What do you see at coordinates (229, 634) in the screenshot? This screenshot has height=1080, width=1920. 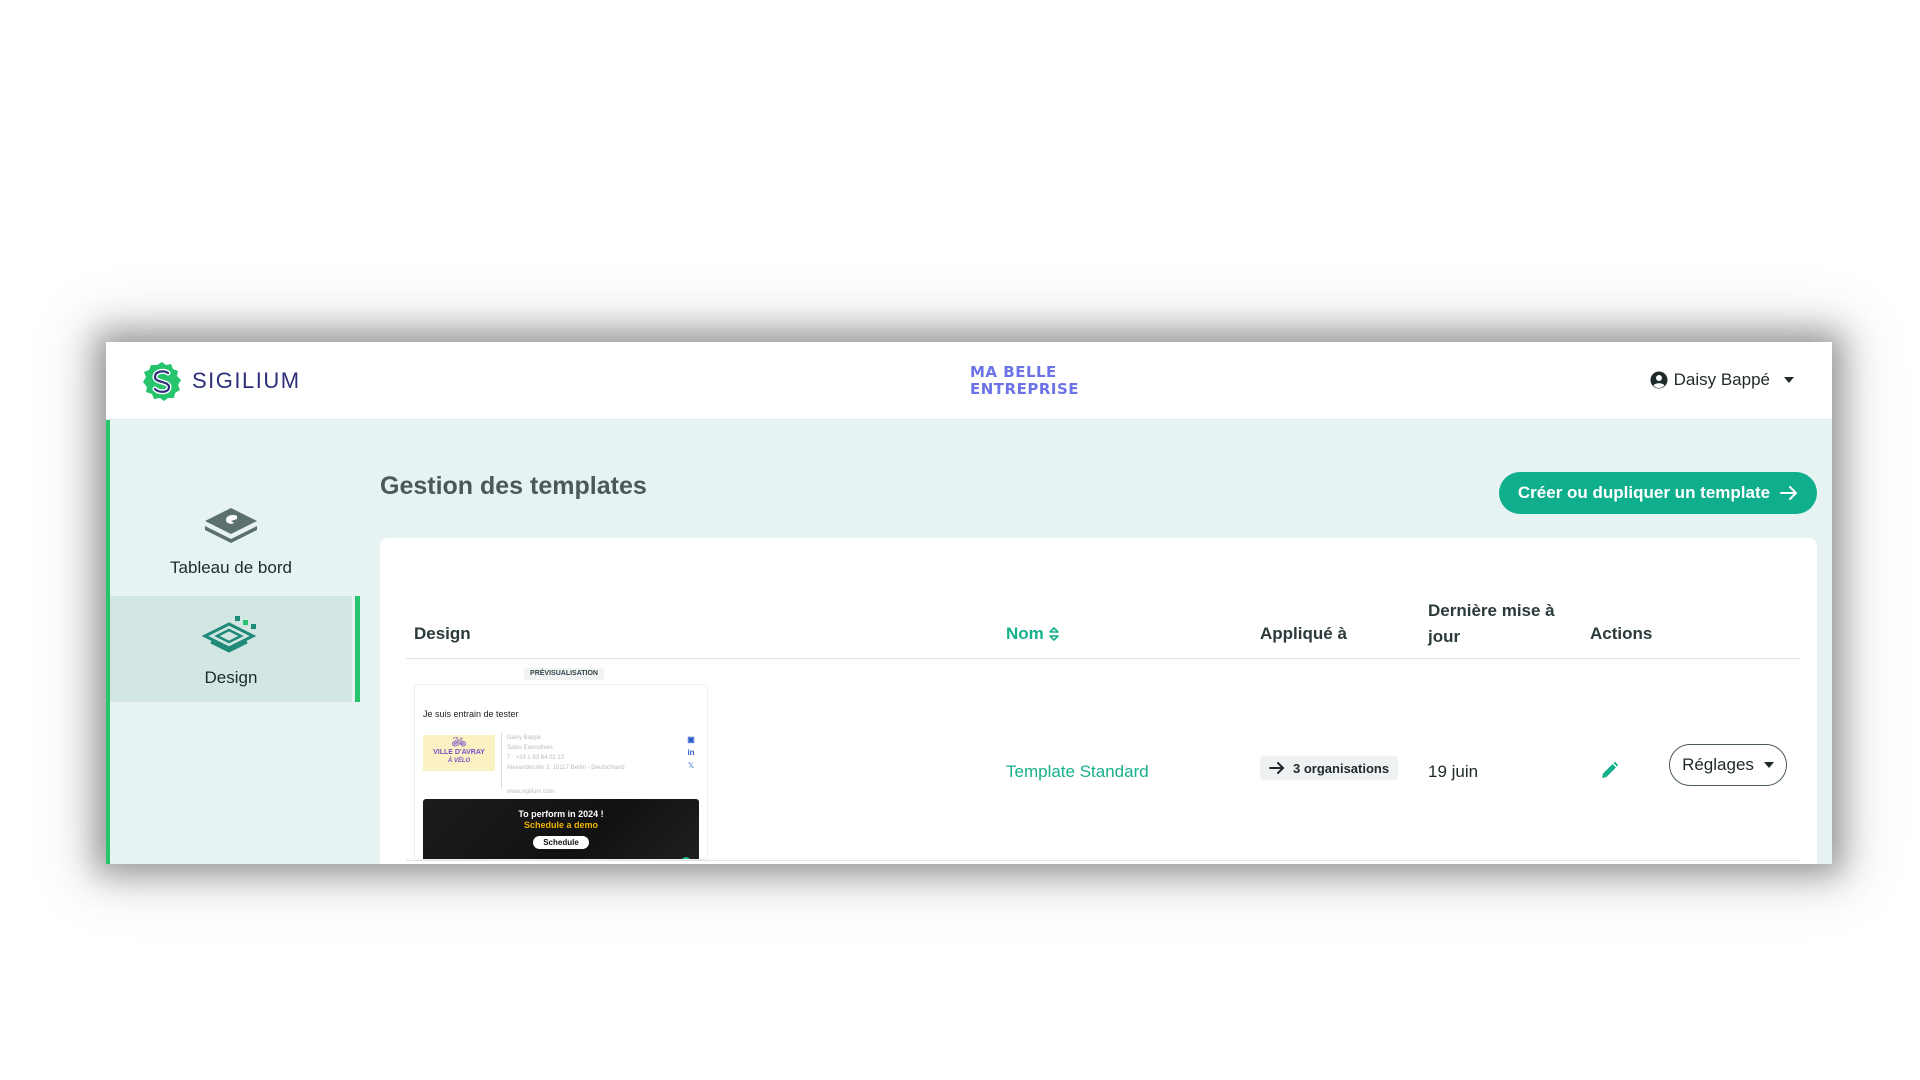 I see `design-icon` at bounding box center [229, 634].